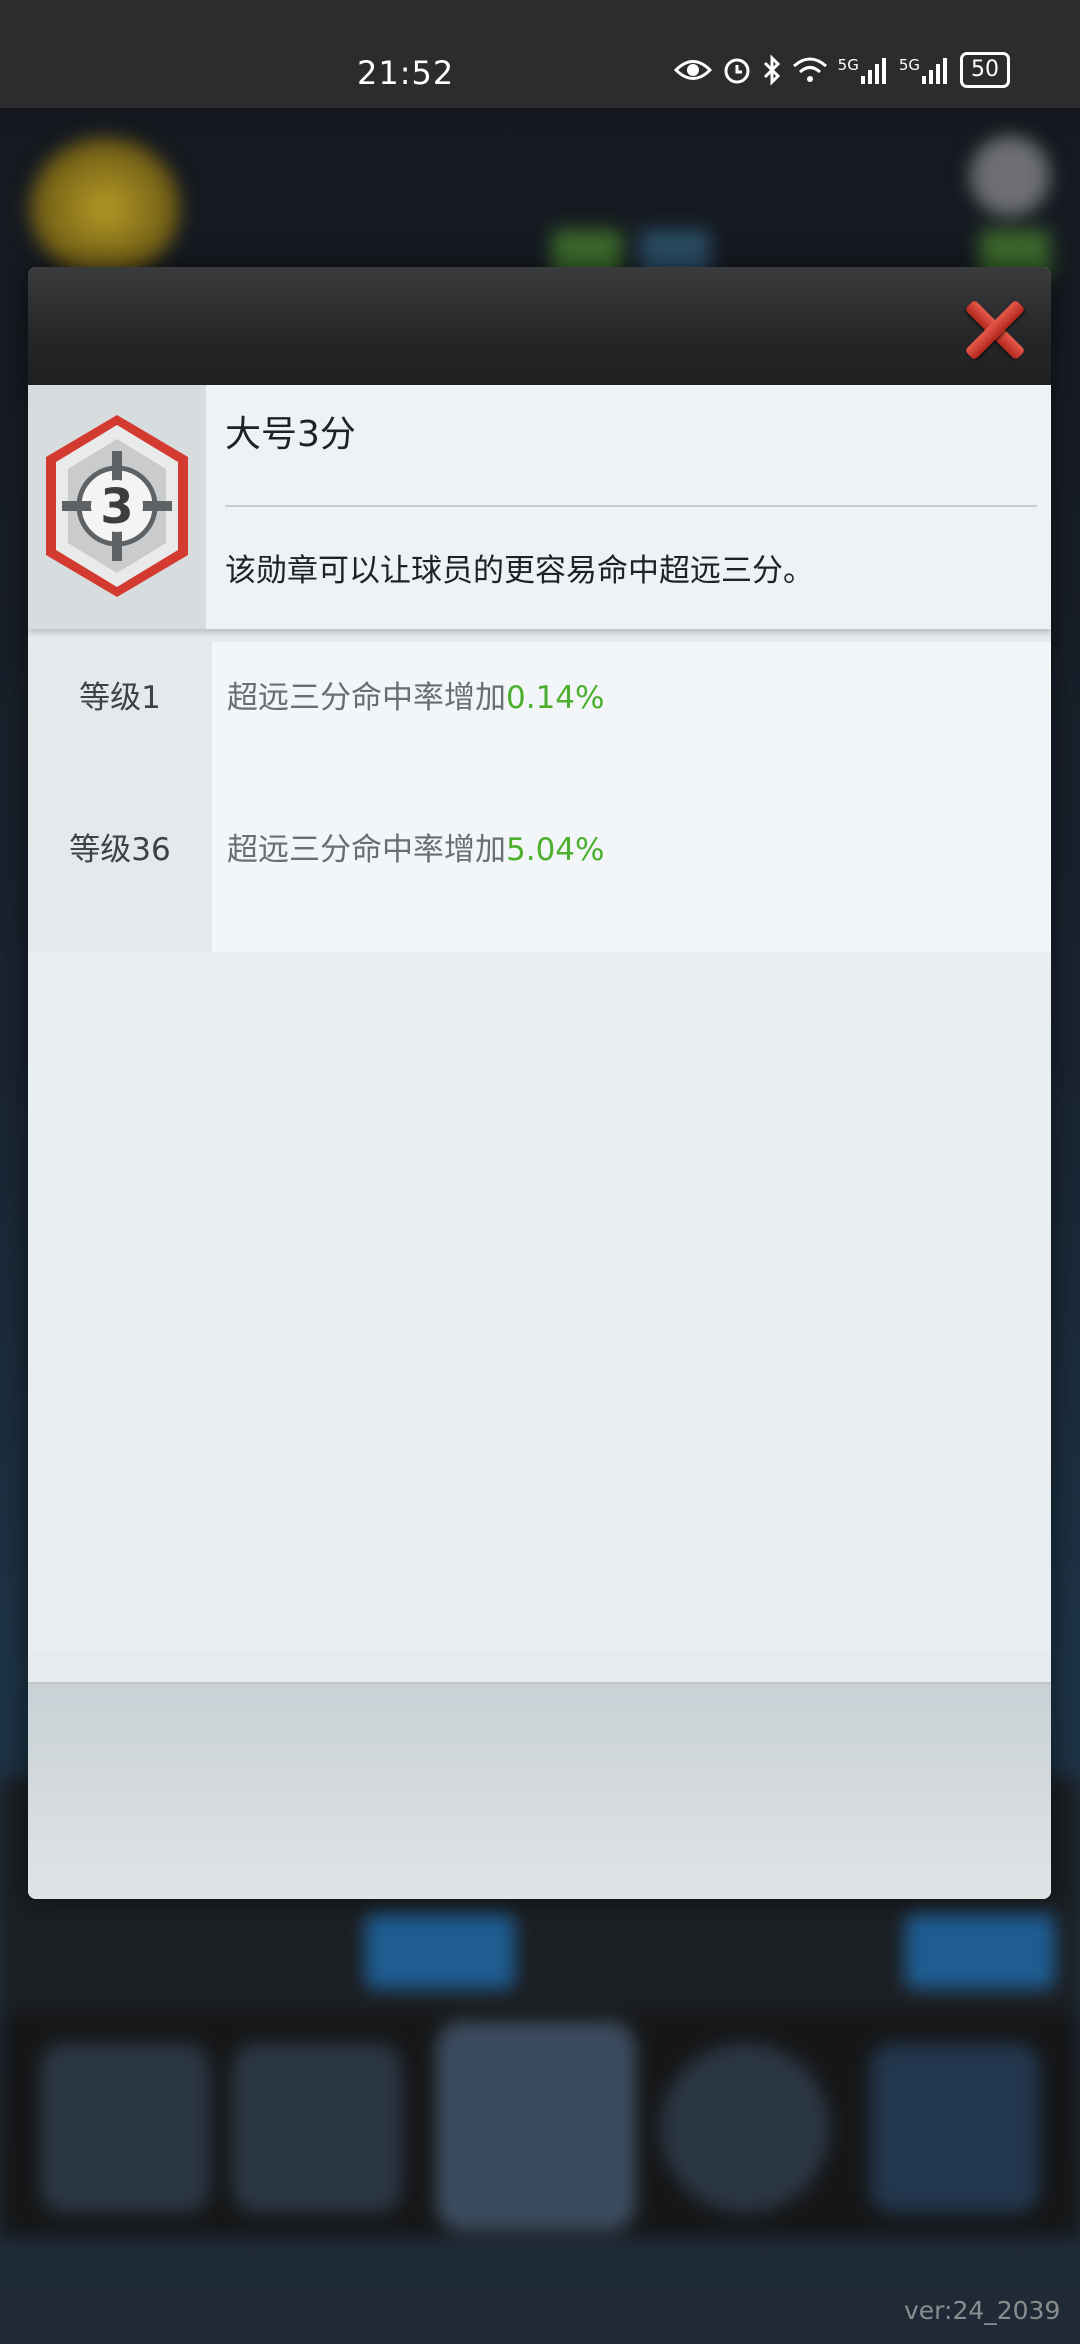 Image resolution: width=1080 pixels, height=2344 pixels. I want to click on level-list: 等级1 超远三分命中率增加0.14% 等级36 超远三分命中率增加5.04%, so click(539, 797).